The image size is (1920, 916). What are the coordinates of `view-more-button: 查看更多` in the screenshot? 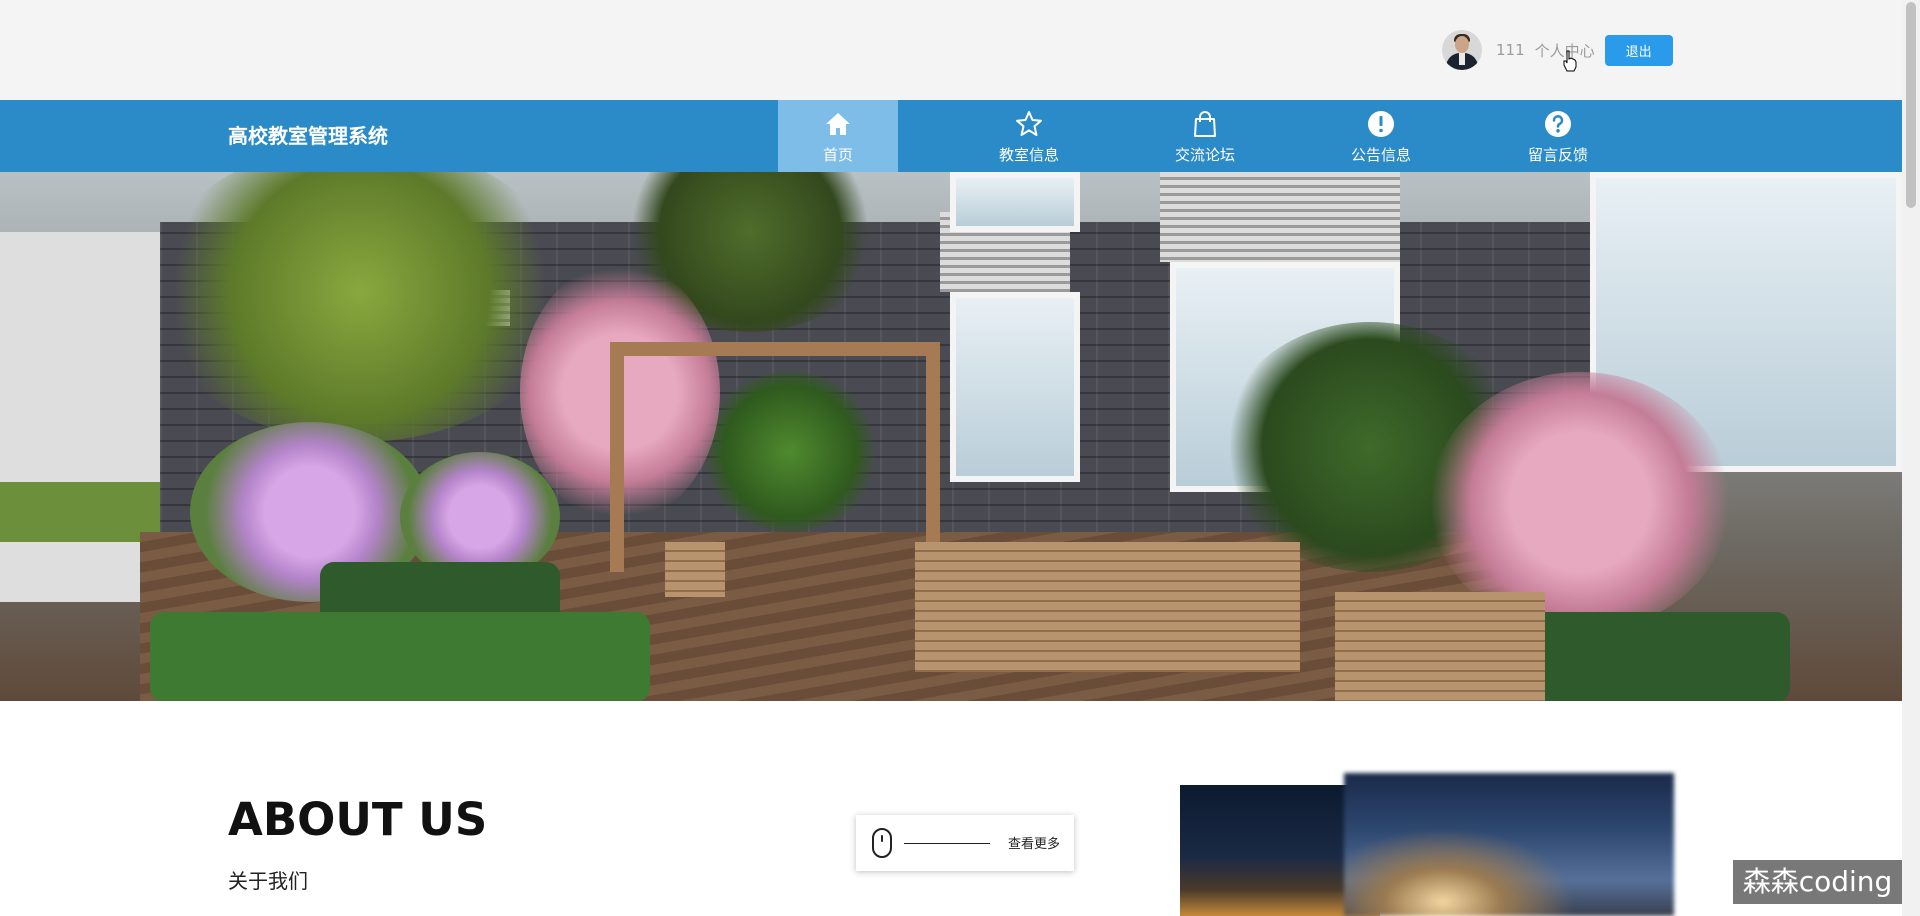 It's located at (965, 843).